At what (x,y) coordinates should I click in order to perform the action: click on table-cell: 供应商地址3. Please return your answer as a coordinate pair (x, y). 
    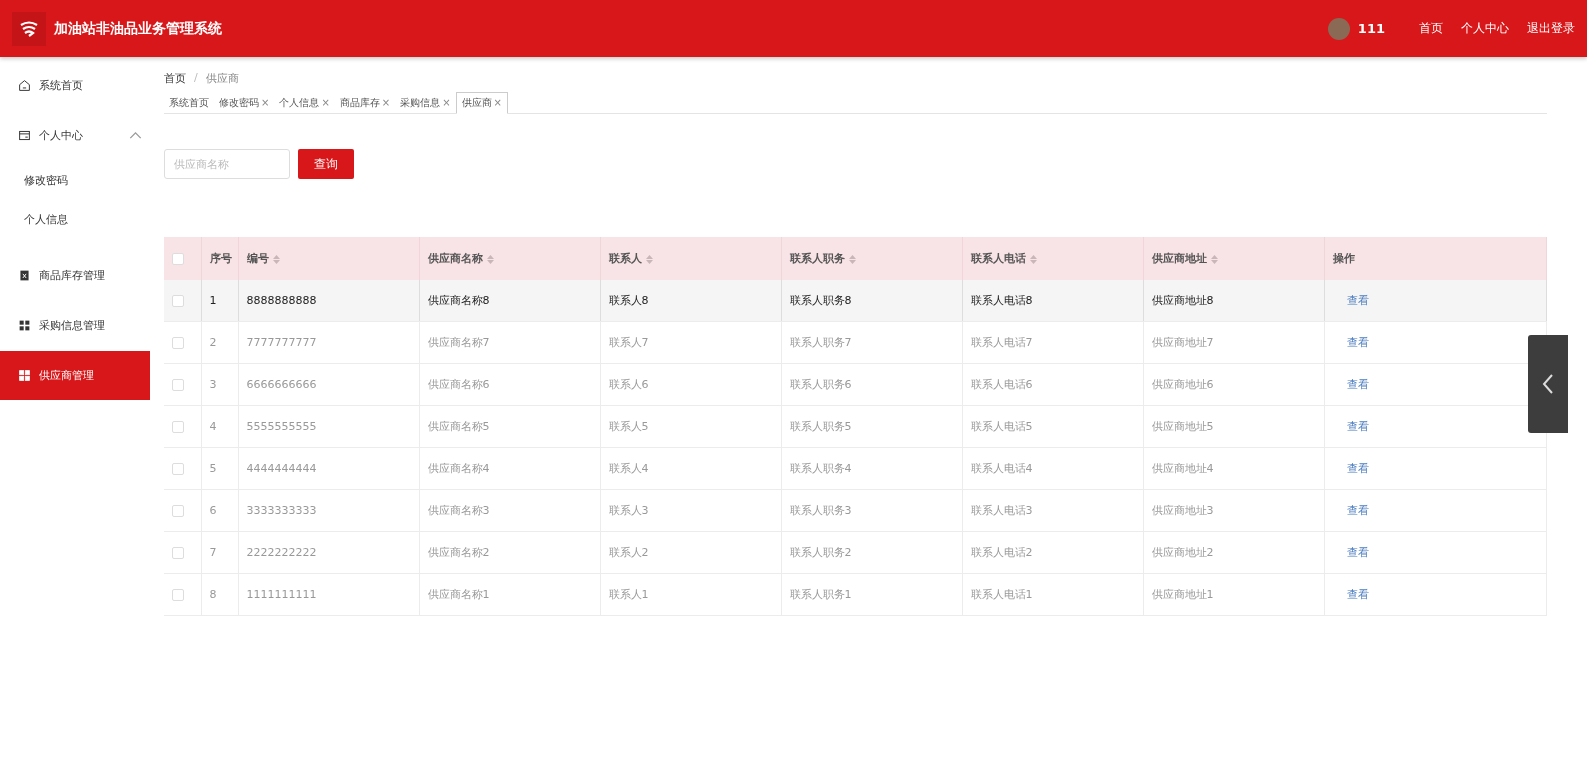
    Looking at the image, I should click on (1233, 510).